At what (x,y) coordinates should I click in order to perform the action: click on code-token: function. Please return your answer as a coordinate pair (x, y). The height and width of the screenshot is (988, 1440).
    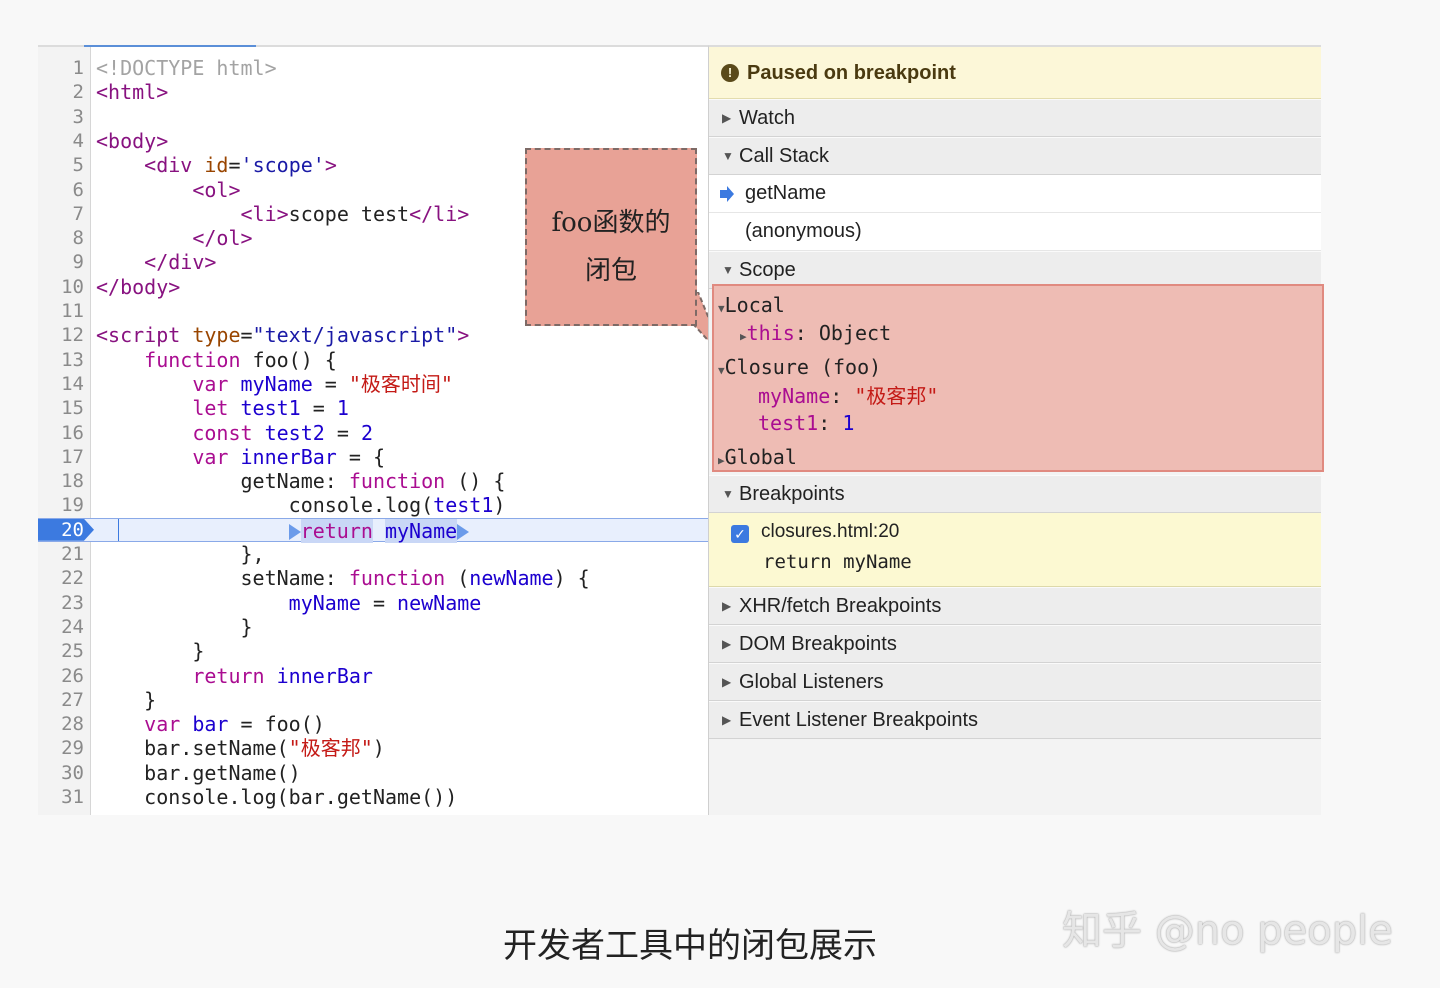
    Looking at the image, I should click on (397, 578).